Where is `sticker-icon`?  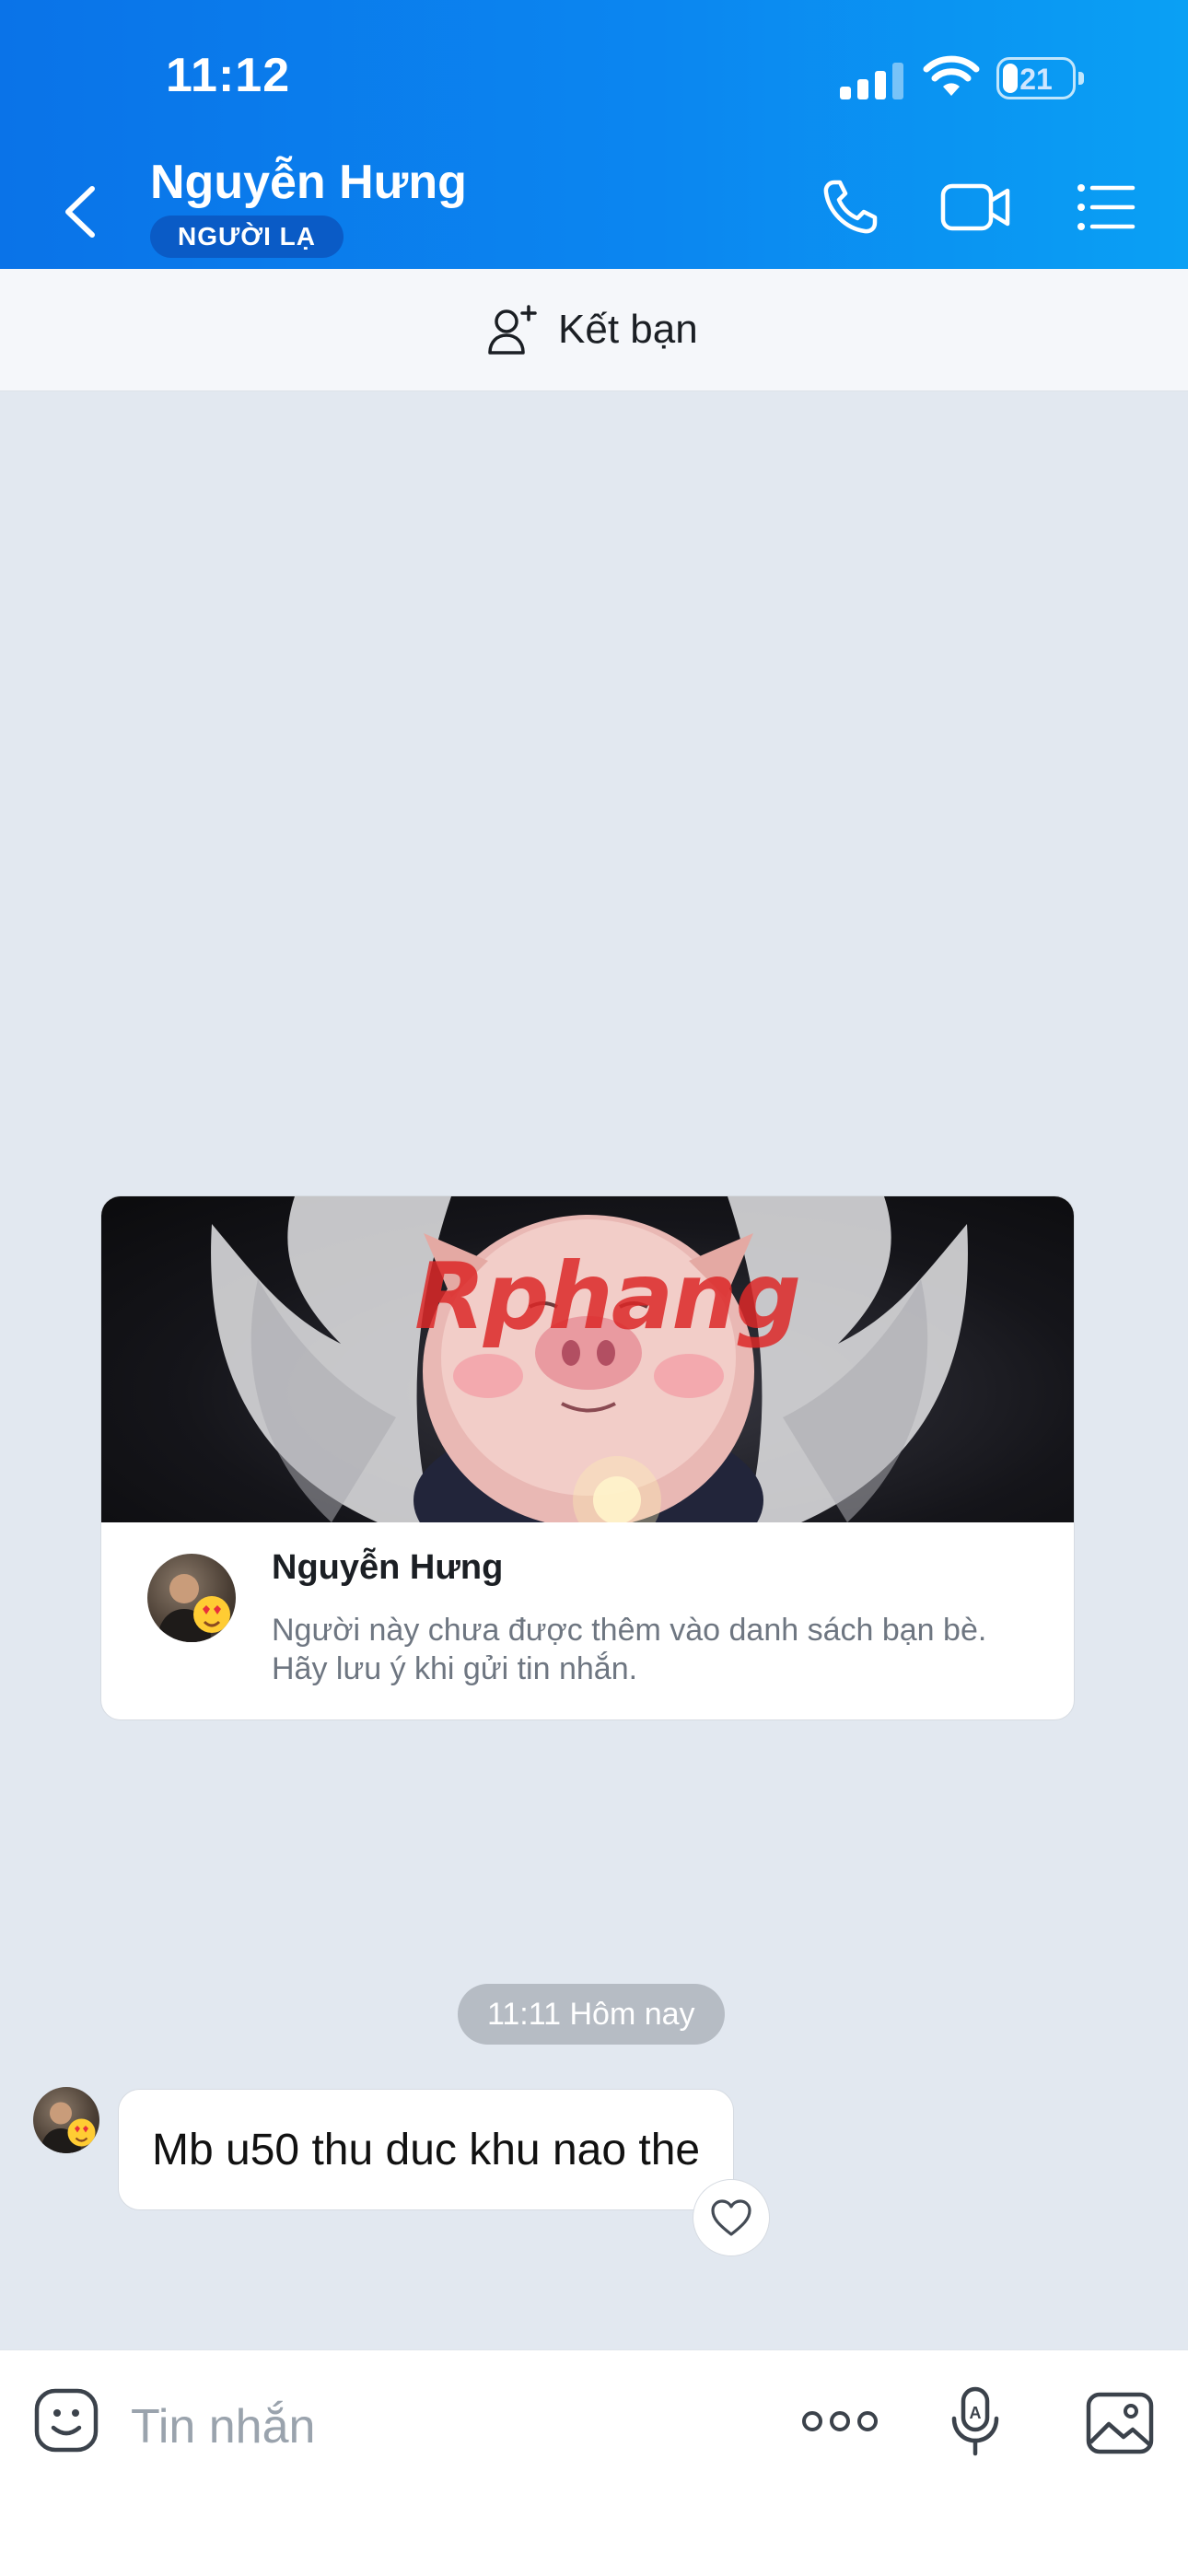 sticker-icon is located at coordinates (66, 2420).